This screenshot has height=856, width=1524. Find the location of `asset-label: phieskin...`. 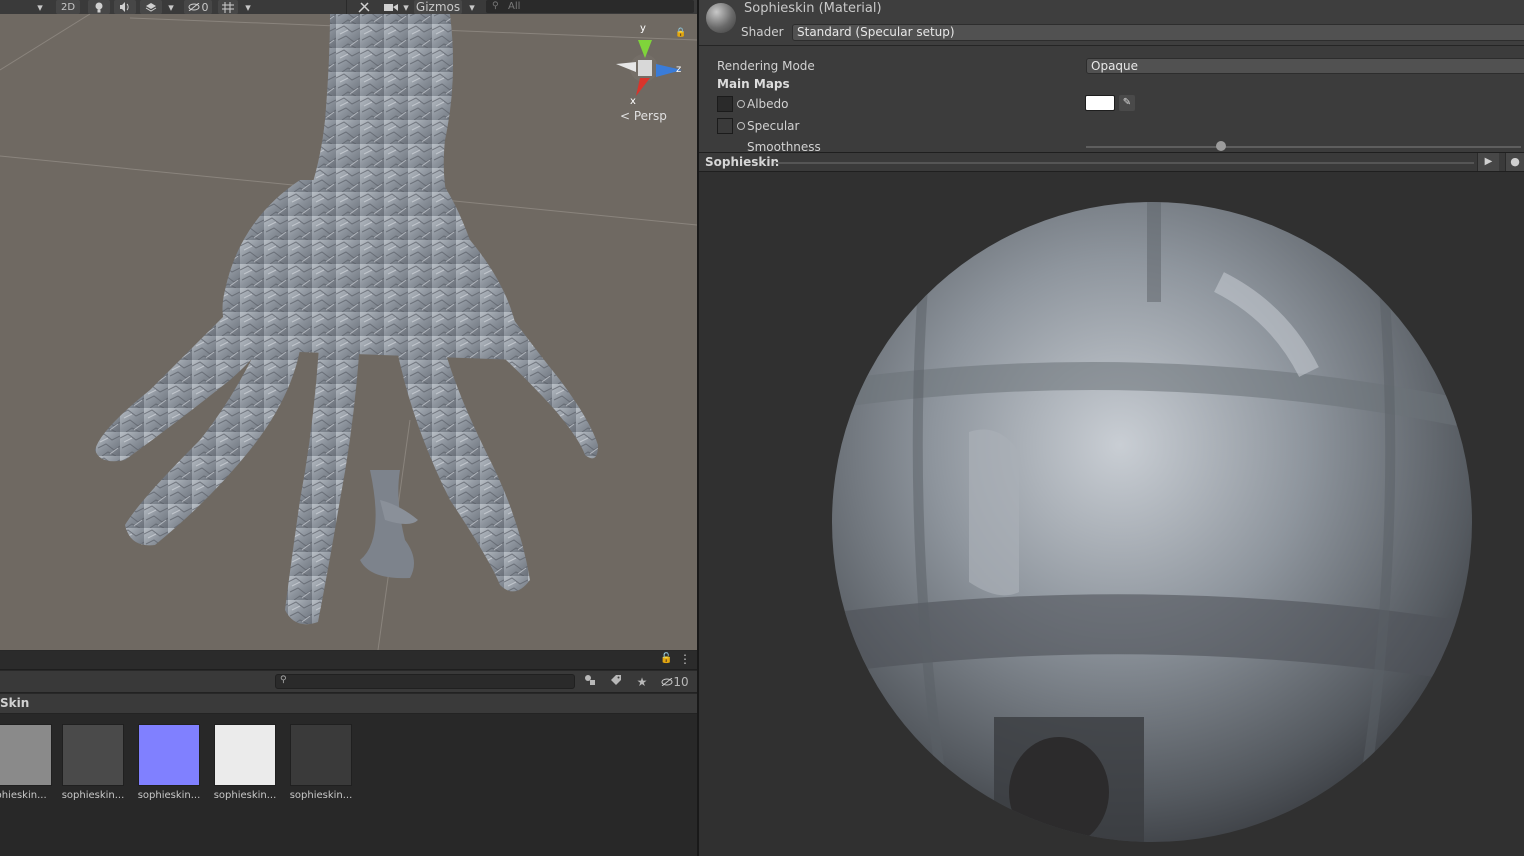

asset-label: phieskin... is located at coordinates (23, 795).